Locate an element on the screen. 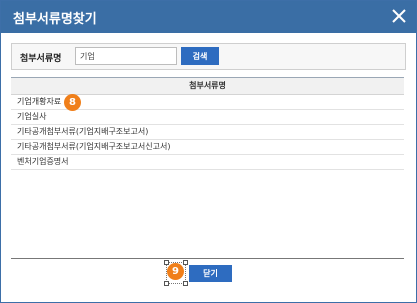  row-label: 기업실사 is located at coordinates (32, 116).